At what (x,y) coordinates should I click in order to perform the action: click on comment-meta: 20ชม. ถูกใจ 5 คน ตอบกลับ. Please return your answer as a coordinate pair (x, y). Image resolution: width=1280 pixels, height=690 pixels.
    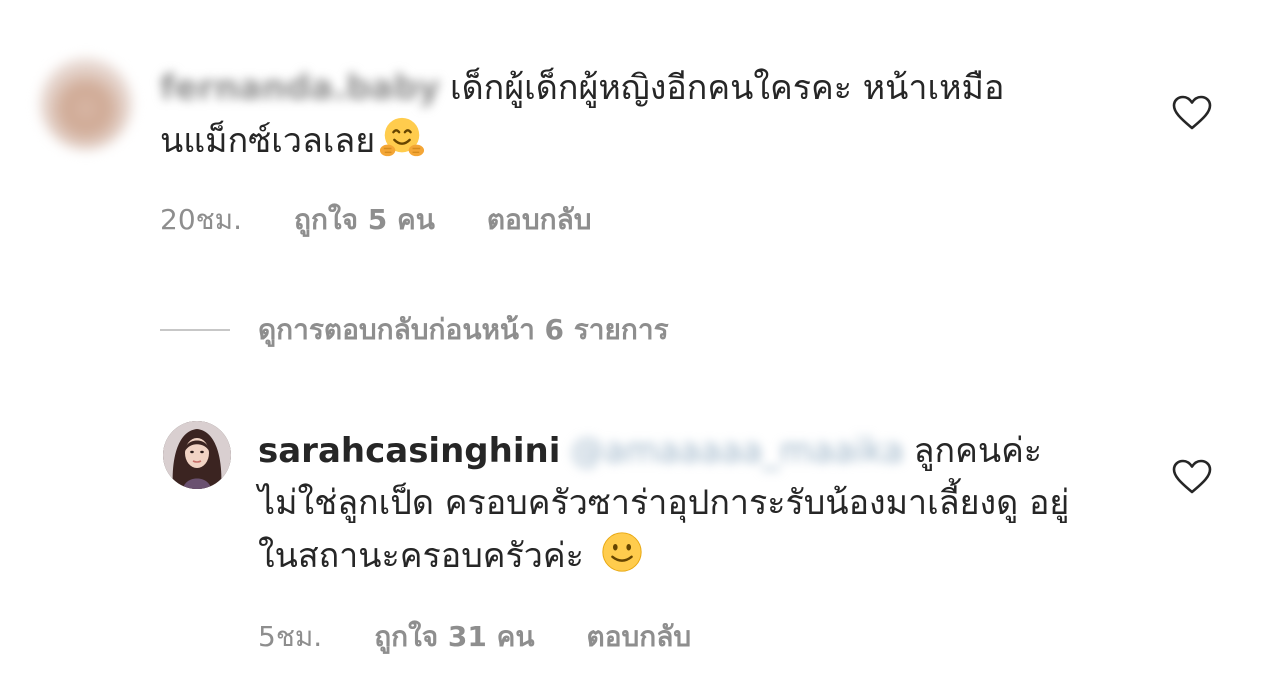
    Looking at the image, I should click on (376, 220).